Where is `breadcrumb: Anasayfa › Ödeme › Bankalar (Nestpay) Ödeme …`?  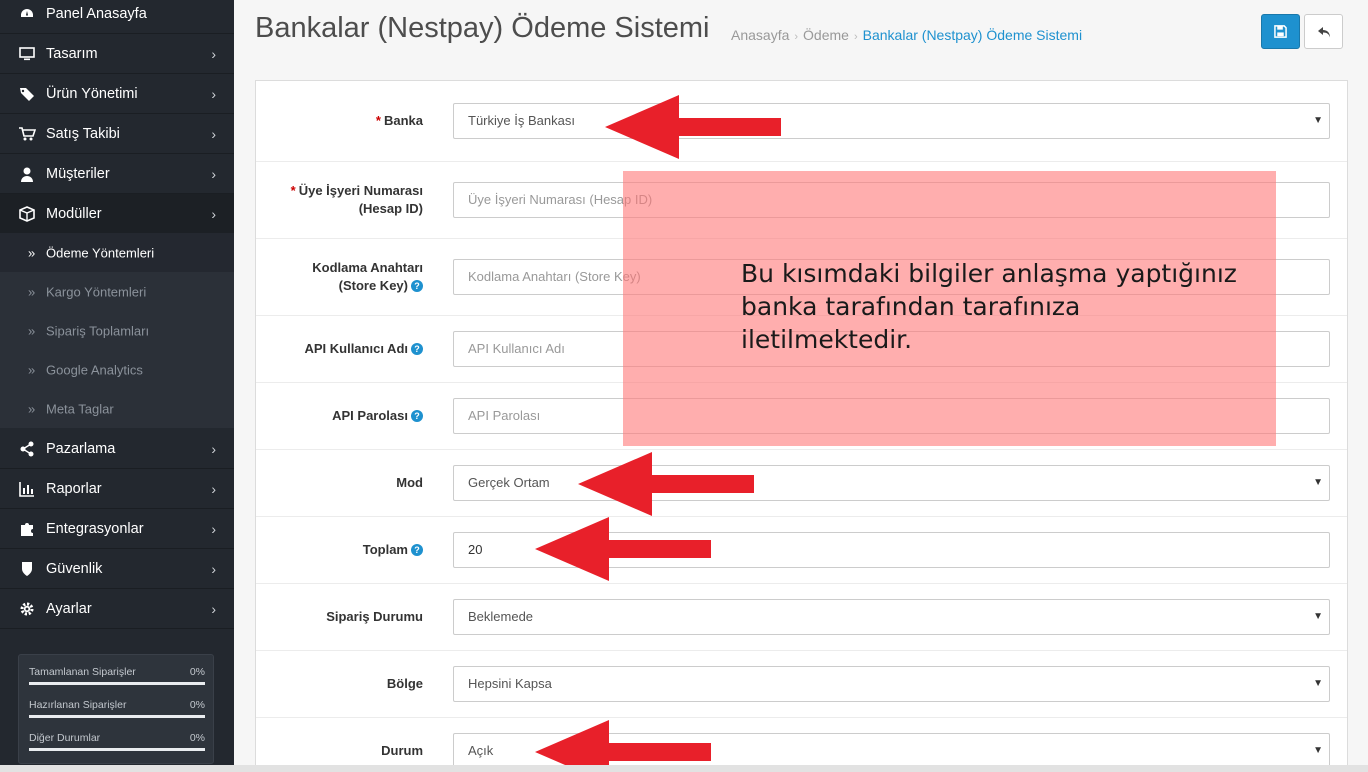 breadcrumb: Anasayfa › Ödeme › Bankalar (Nestpay) Ödeme … is located at coordinates (906, 35).